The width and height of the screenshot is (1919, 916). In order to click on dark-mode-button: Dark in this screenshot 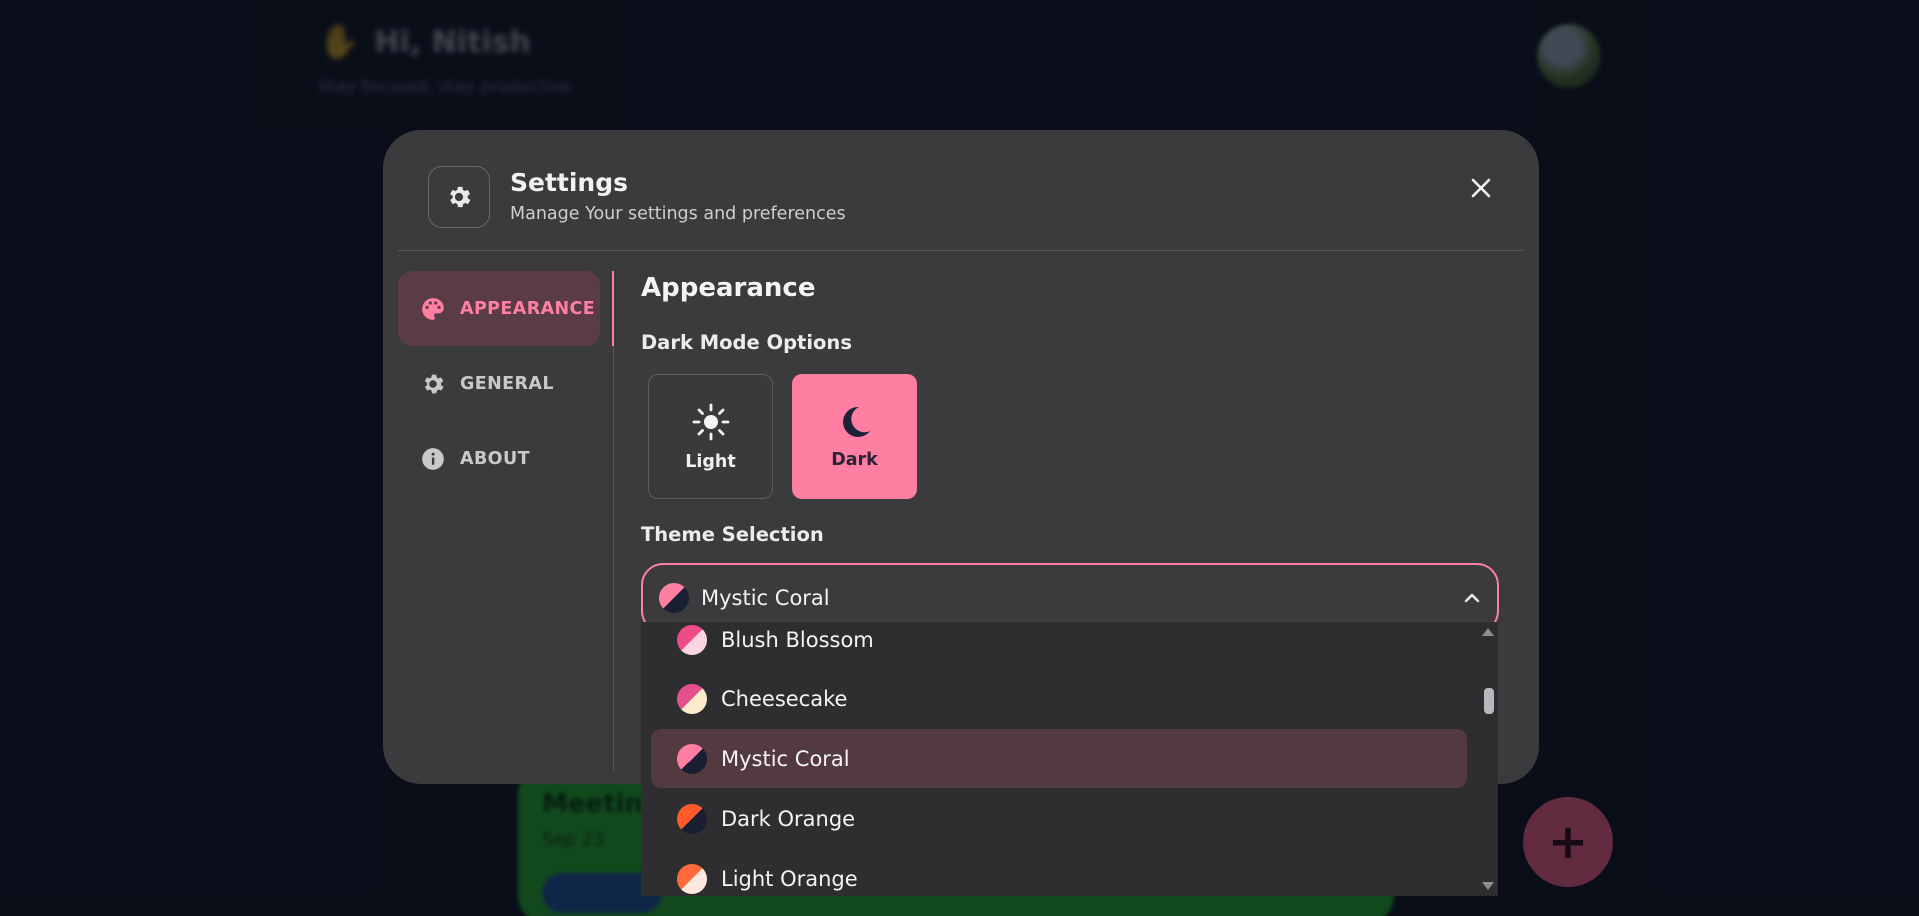, I will do `click(854, 436)`.